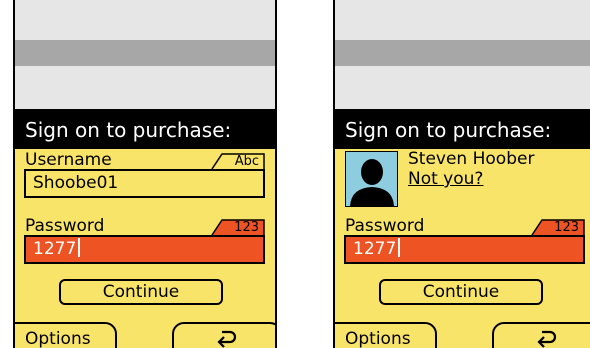 The height and width of the screenshot is (348, 590). What do you see at coordinates (246, 161) in the screenshot?
I see `username-mode-label: Abc` at bounding box center [246, 161].